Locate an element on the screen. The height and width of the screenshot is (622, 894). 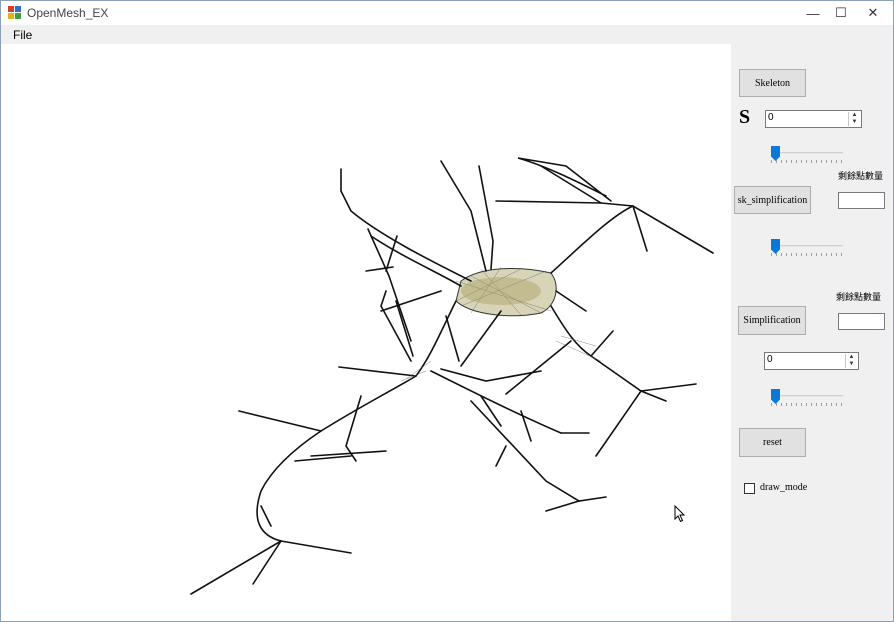
s-spin-input: 0 ▲ ▼ is located at coordinates (813, 119).